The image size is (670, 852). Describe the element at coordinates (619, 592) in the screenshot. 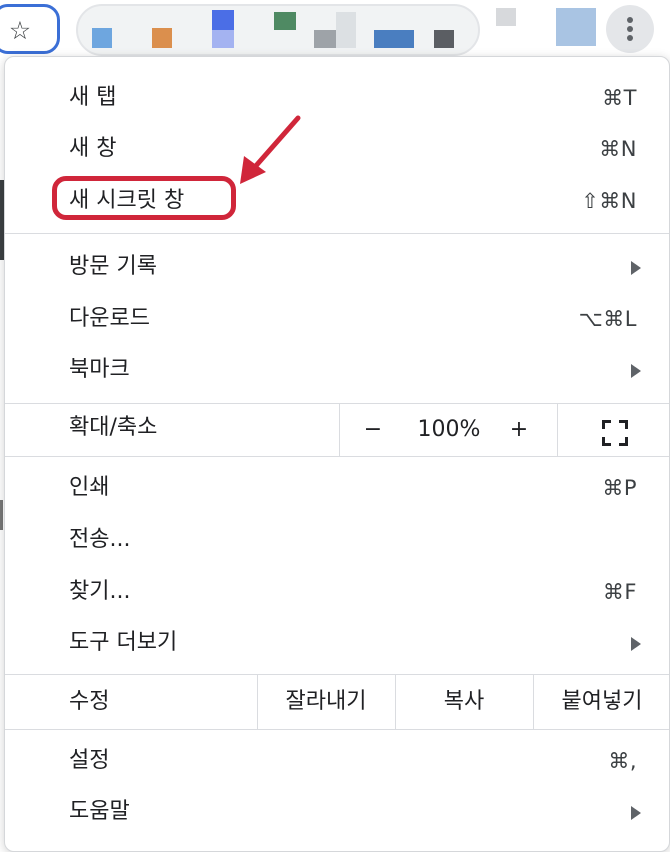

I see `menu-item-shortcut: ⌘F` at that location.